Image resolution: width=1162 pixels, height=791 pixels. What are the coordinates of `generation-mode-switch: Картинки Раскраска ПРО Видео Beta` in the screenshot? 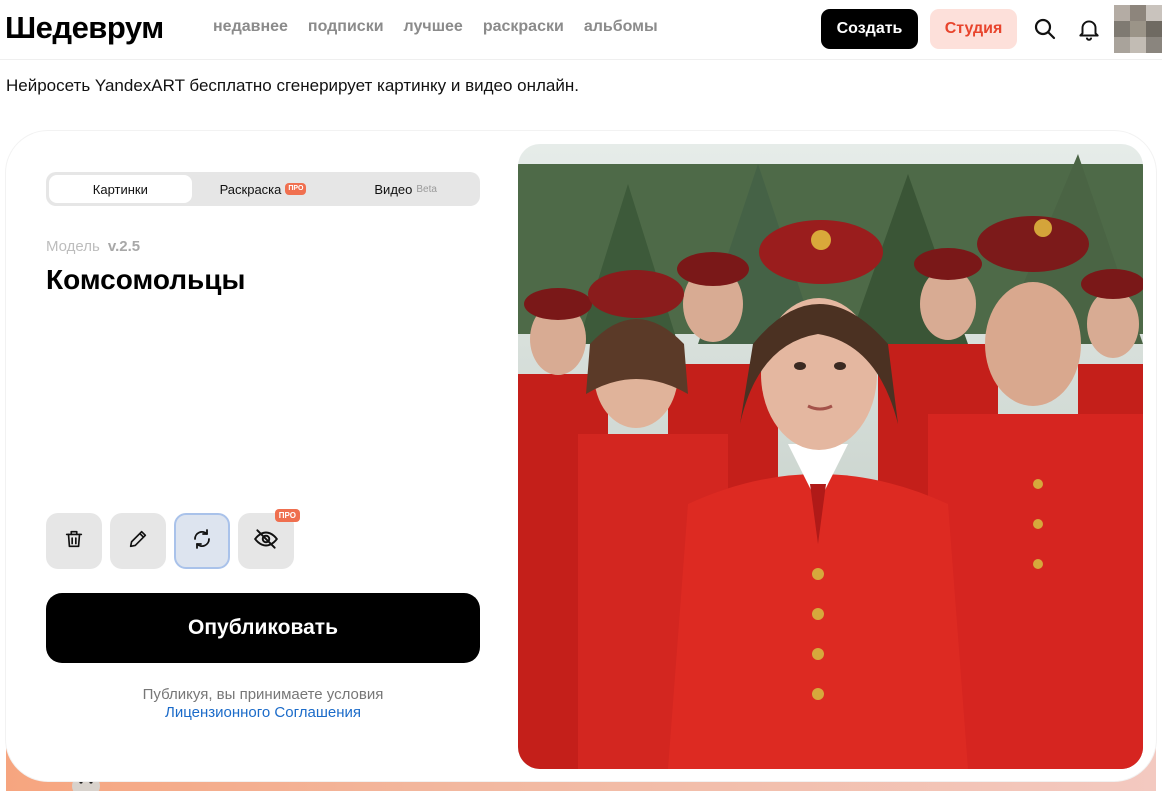 It's located at (263, 189).